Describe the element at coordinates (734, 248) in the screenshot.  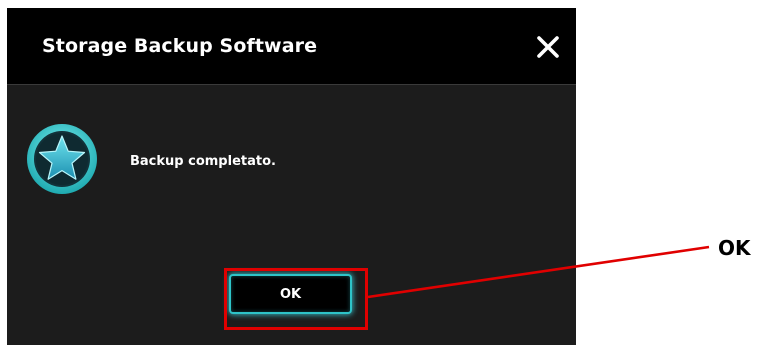
I see `callout-label: OK` at that location.